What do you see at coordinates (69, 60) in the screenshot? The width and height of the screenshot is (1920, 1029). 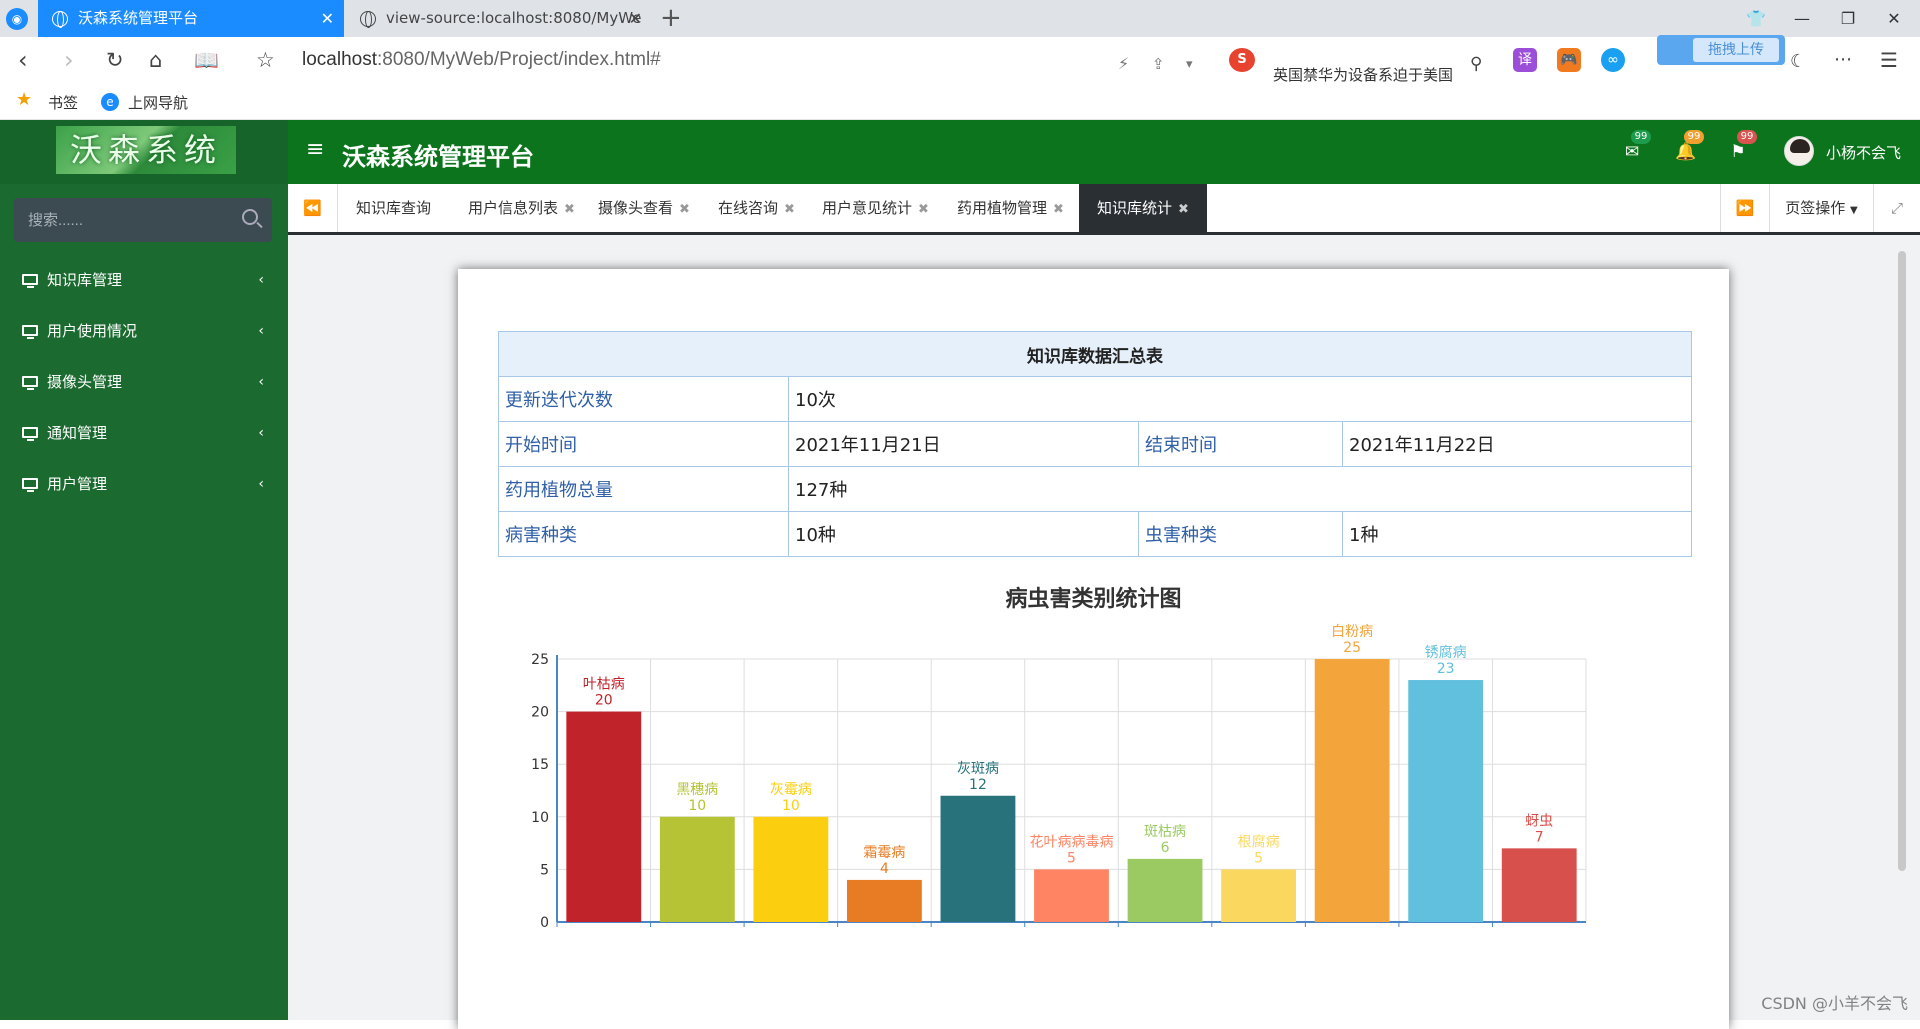 I see `forward-icon: ›` at bounding box center [69, 60].